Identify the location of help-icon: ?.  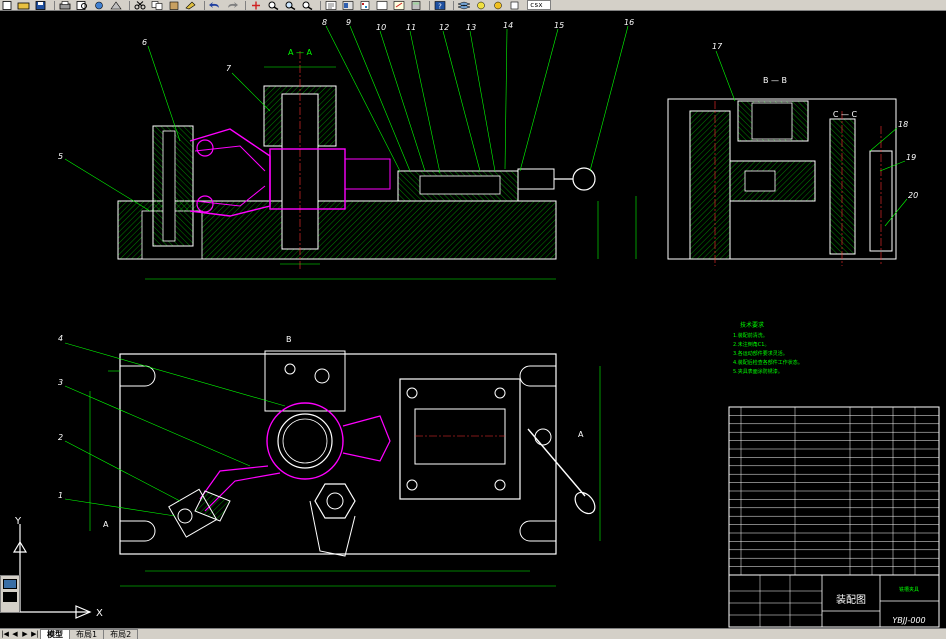
(440, 5).